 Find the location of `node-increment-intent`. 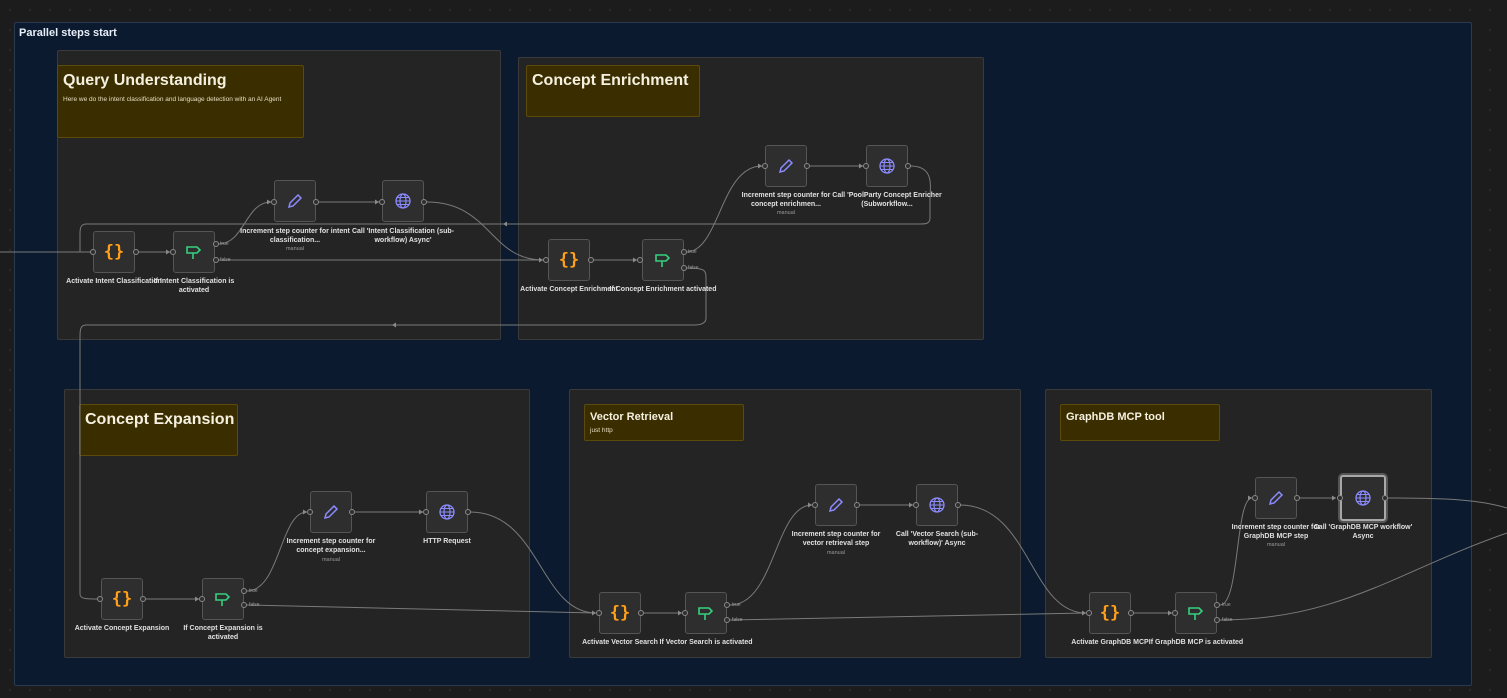

node-increment-intent is located at coordinates (295, 201).